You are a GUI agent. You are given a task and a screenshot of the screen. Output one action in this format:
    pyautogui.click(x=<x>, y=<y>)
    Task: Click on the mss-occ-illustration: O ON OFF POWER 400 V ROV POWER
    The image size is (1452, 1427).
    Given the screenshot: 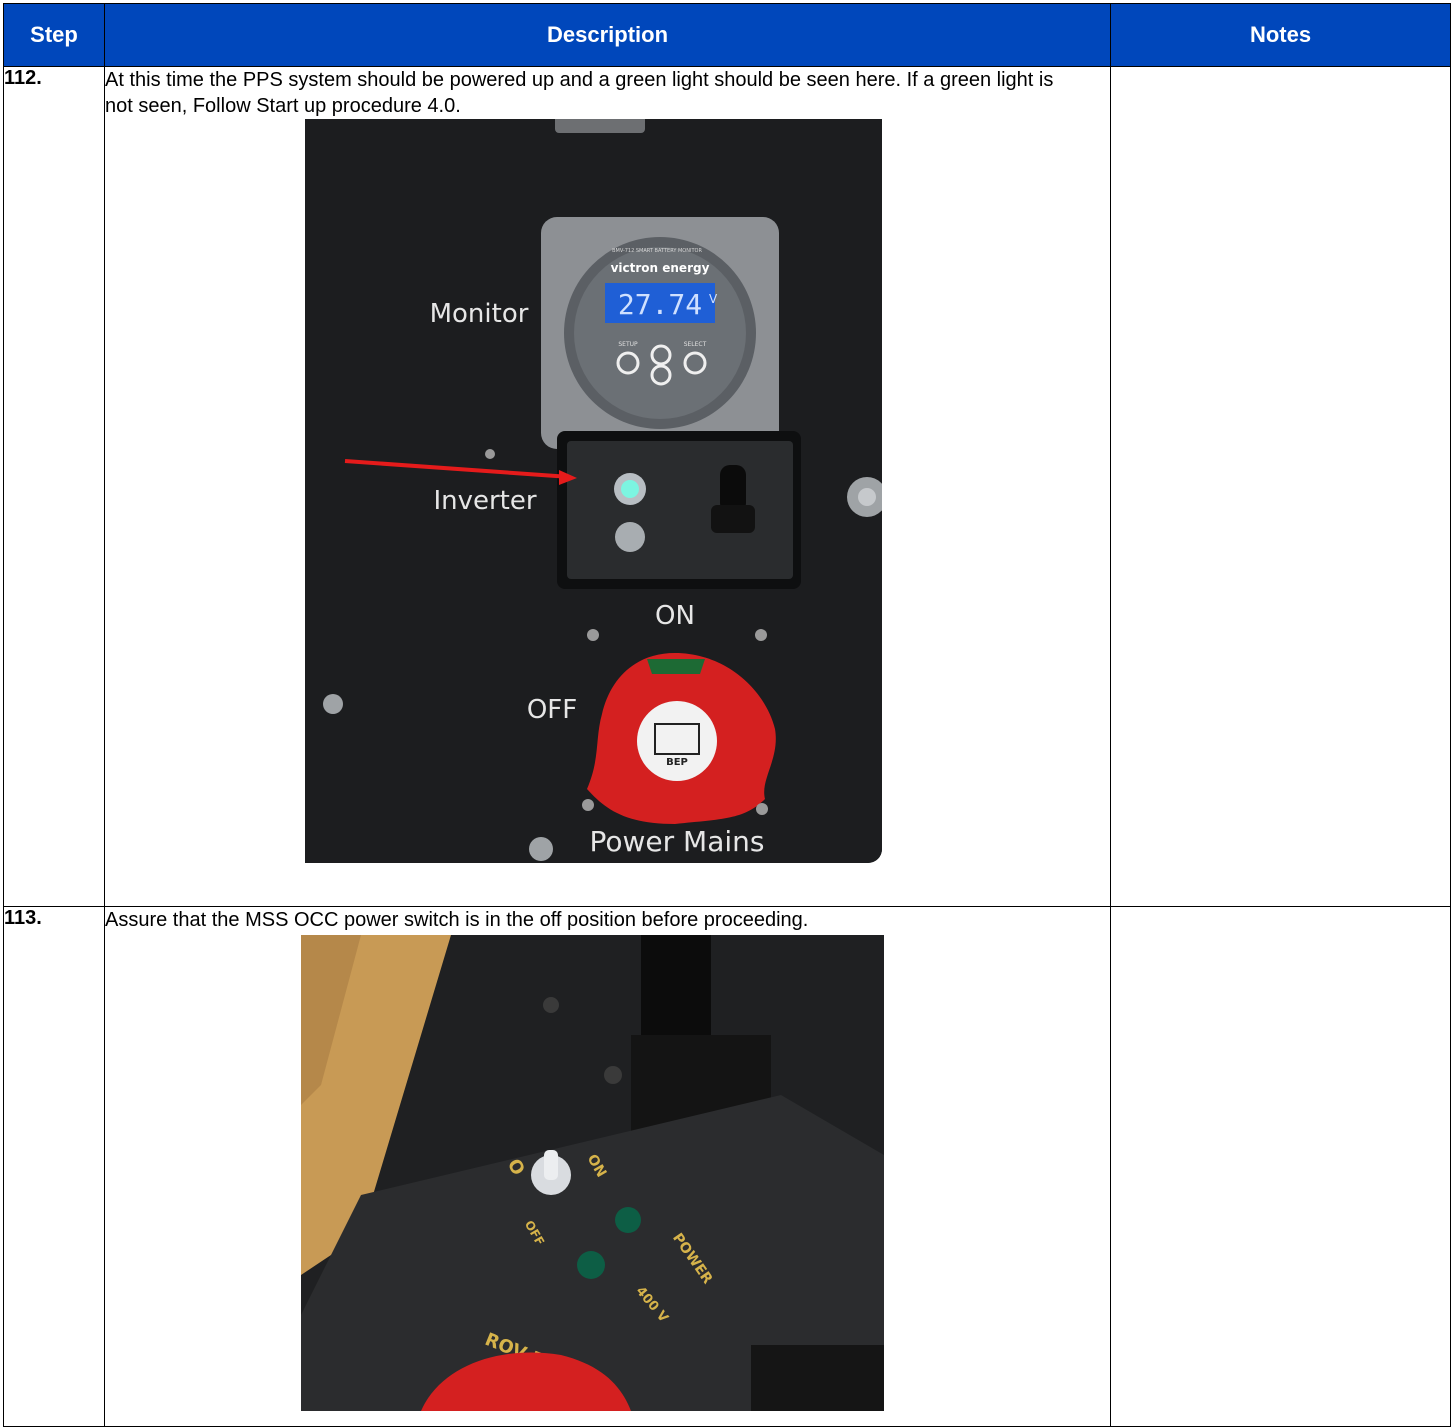 What is the action you would take?
    pyautogui.click(x=592, y=1173)
    